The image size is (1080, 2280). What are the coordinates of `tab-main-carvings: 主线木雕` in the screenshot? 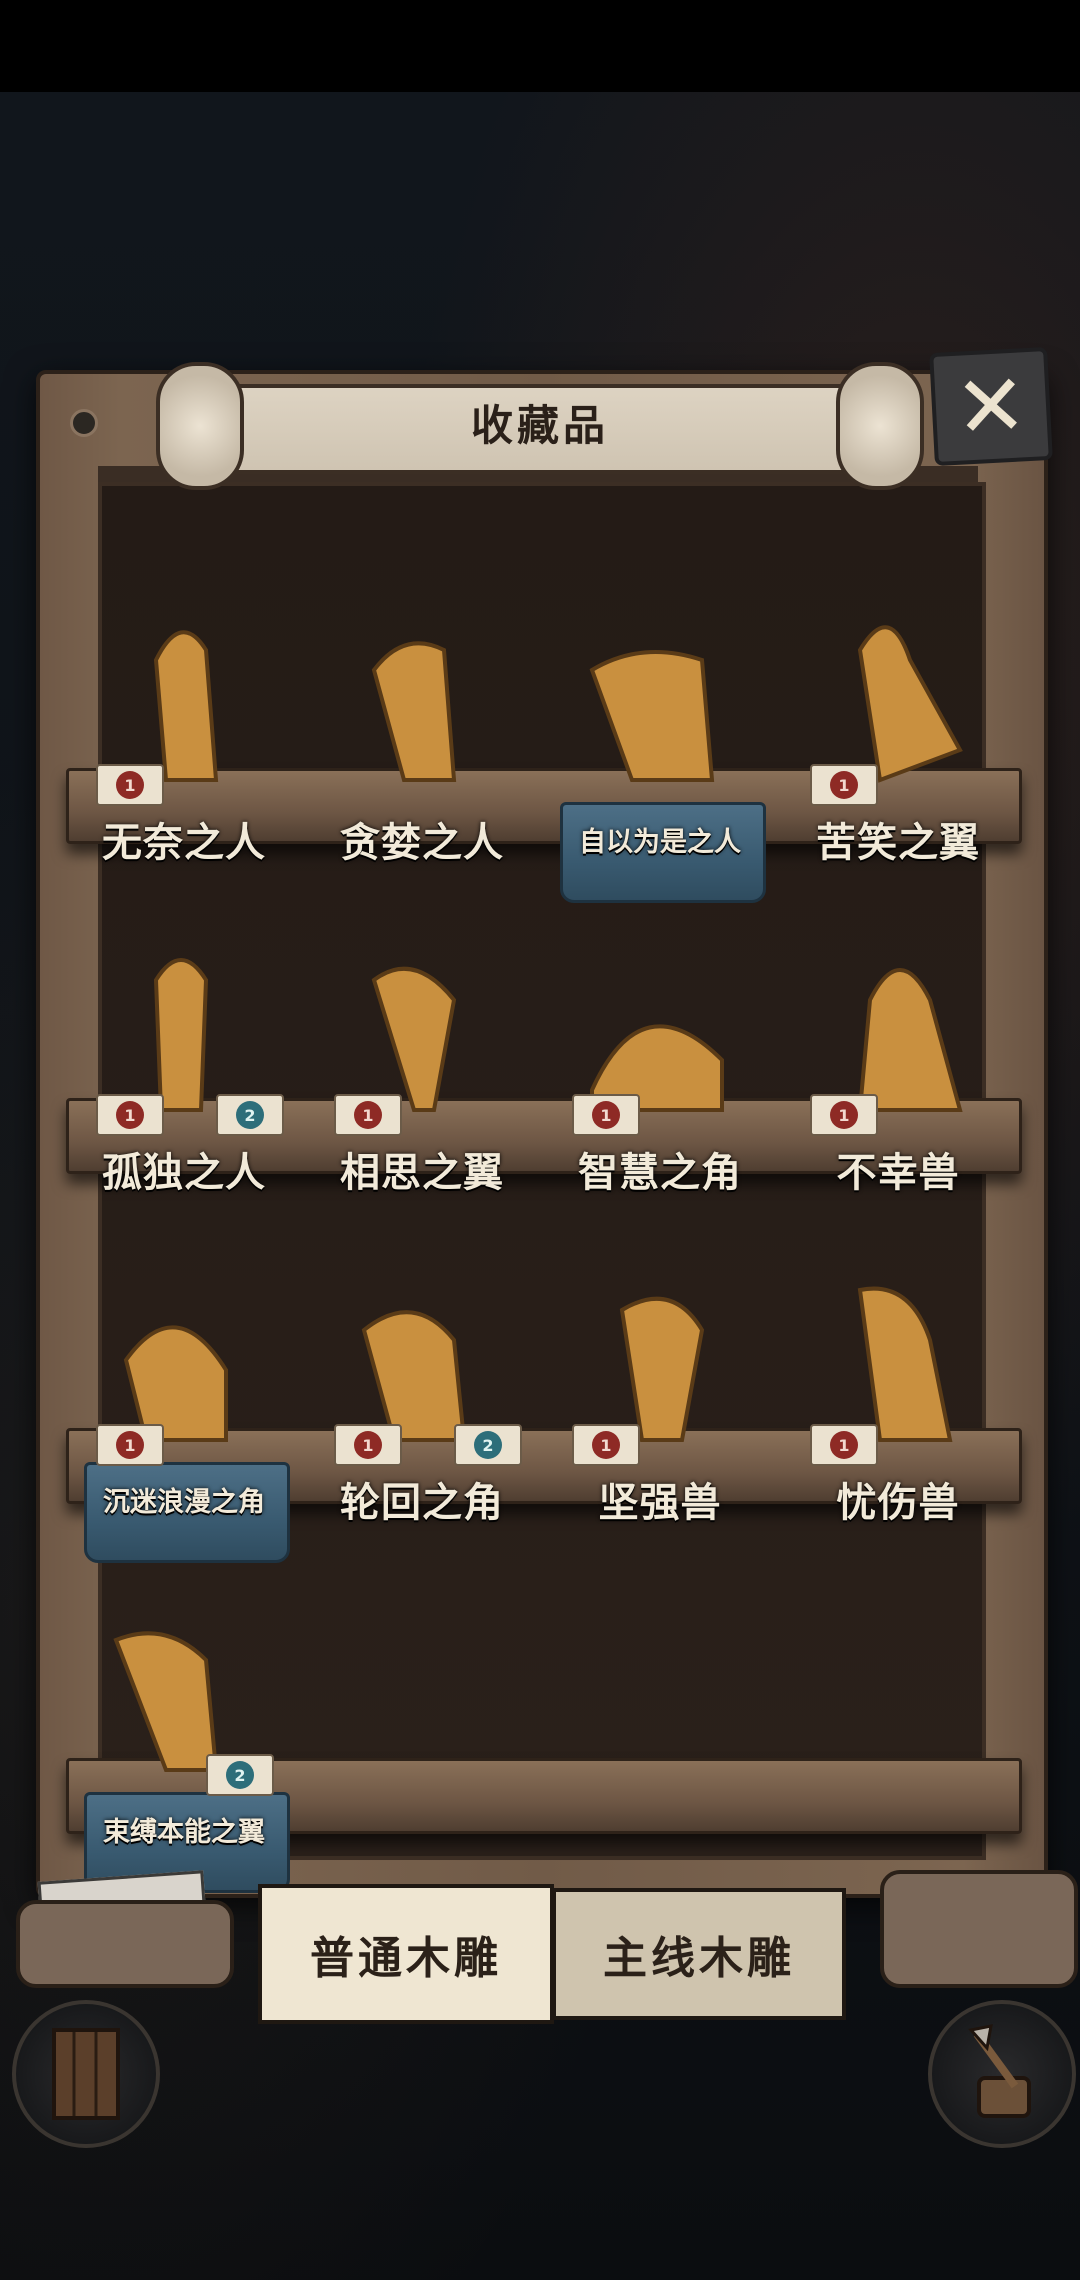 It's located at (699, 1954).